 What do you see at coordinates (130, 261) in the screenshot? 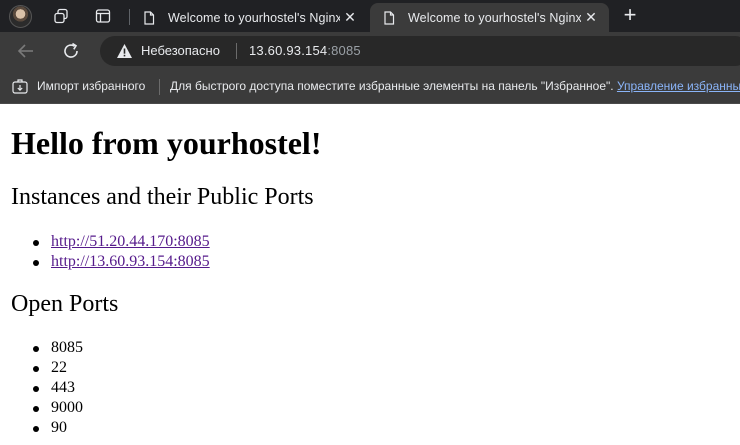
I see `instance-link: http://13.60.93.154:8085` at bounding box center [130, 261].